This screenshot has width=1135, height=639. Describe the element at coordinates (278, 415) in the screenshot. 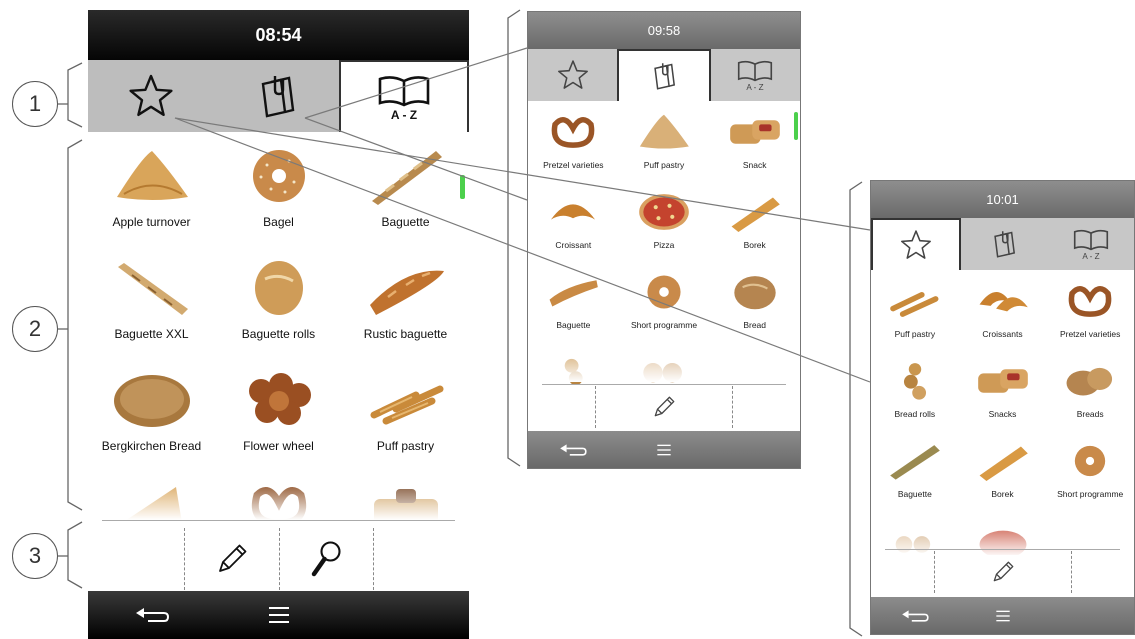

I see `grid-item-flower-wheel: Flower wheel` at that location.